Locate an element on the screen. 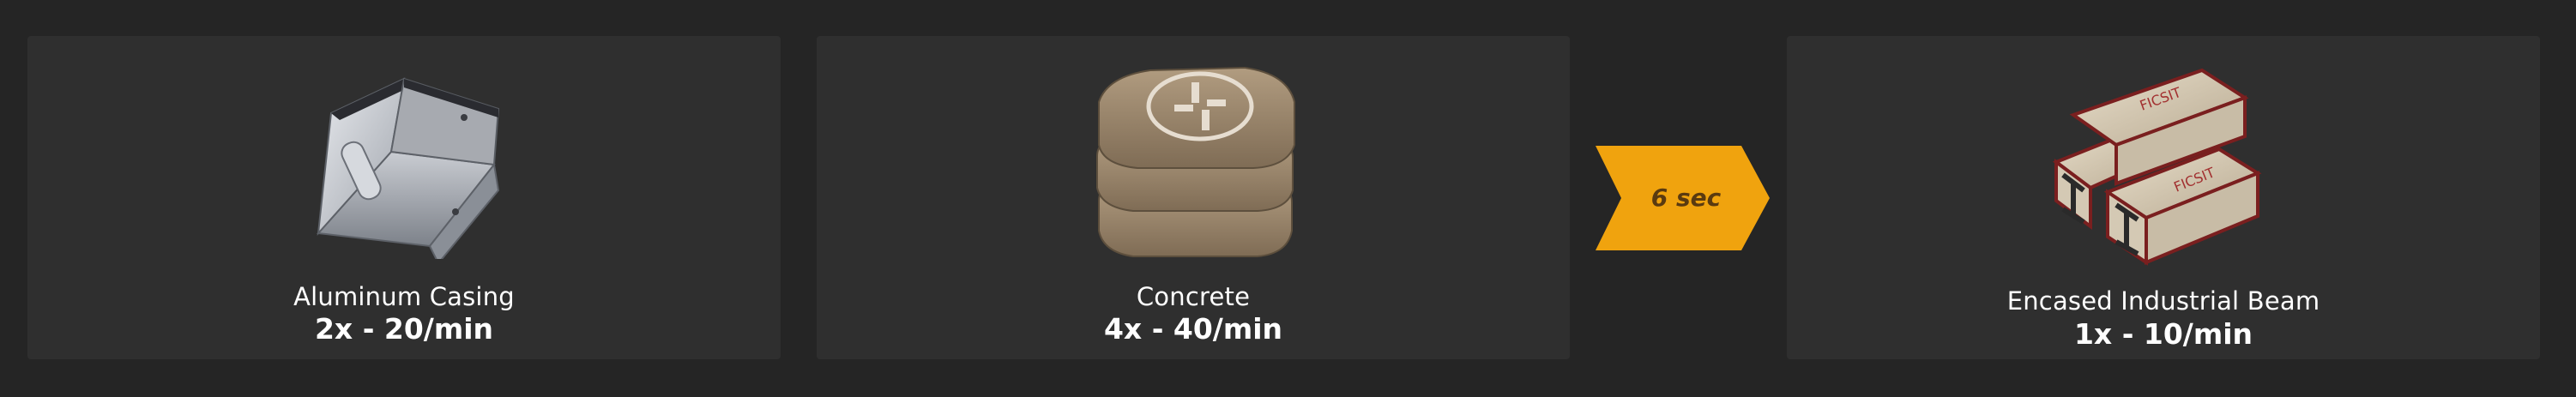 This screenshot has height=397, width=2576. encased-industrial-beam-icon: FICSIT FICSIT is located at coordinates (2157, 167).